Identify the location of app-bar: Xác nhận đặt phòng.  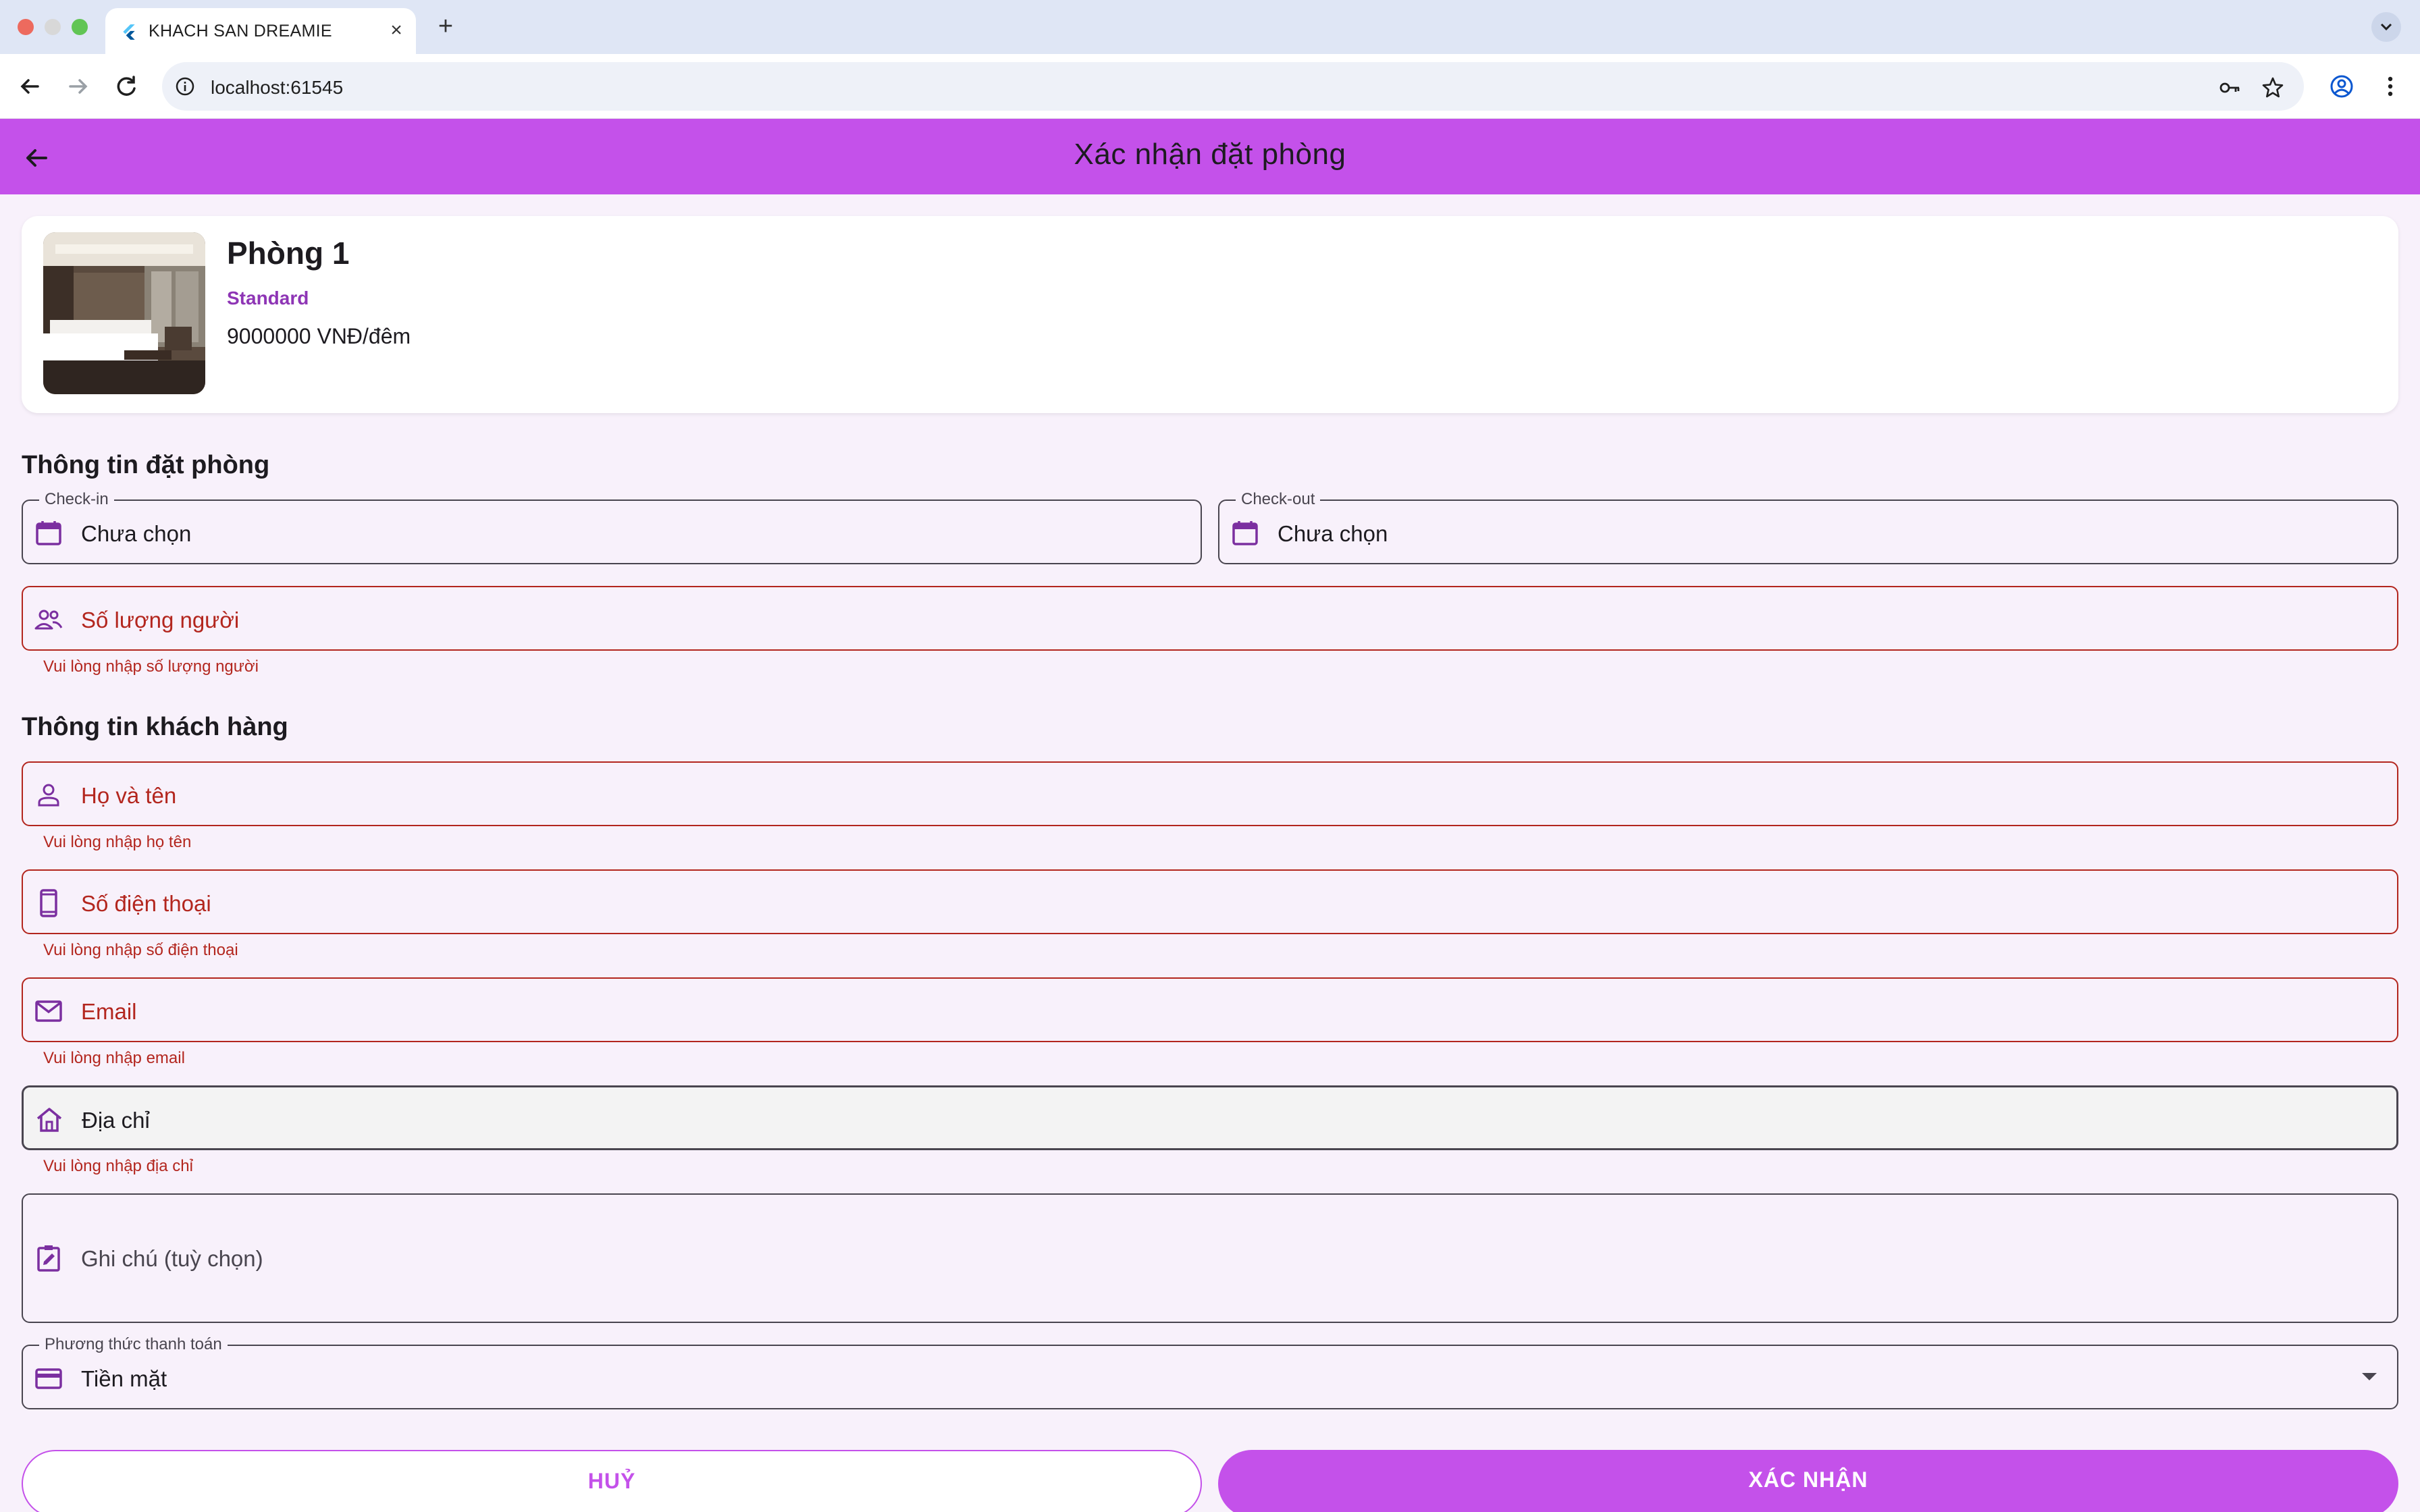
(1210, 156).